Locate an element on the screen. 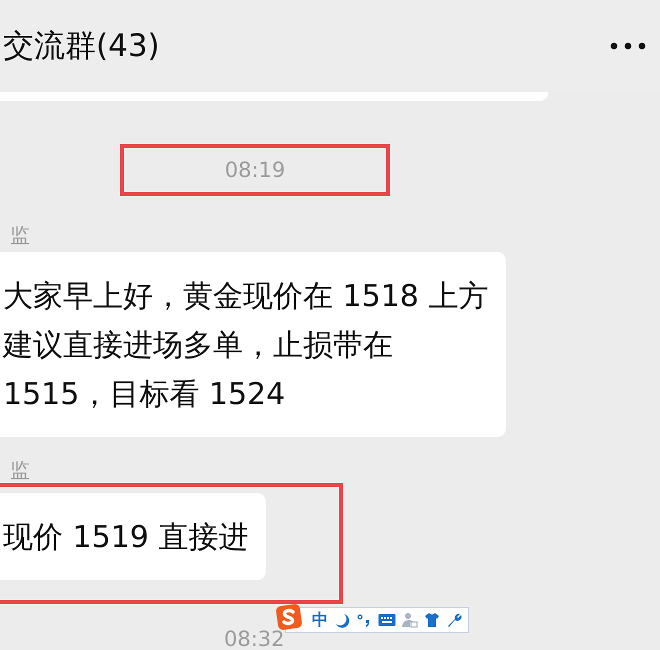 Image resolution: width=660 pixels, height=650 pixels. timestamp: 08:32 is located at coordinates (254, 638).